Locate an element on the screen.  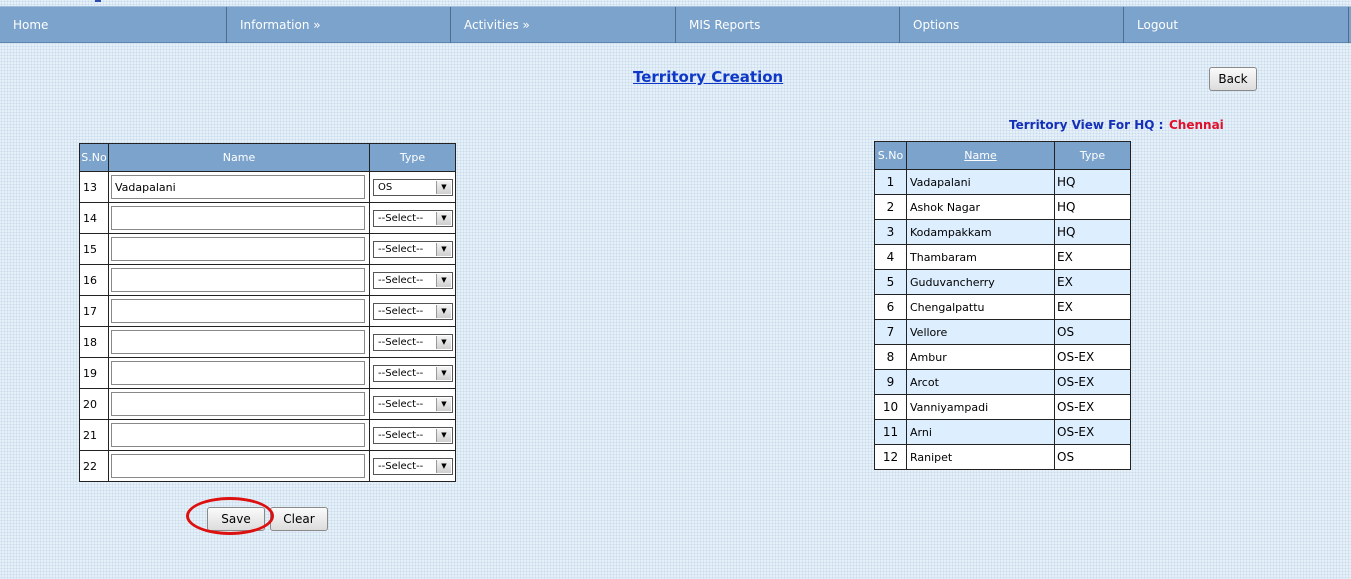
view-row-name: Vadapalani is located at coordinates (980, 182).